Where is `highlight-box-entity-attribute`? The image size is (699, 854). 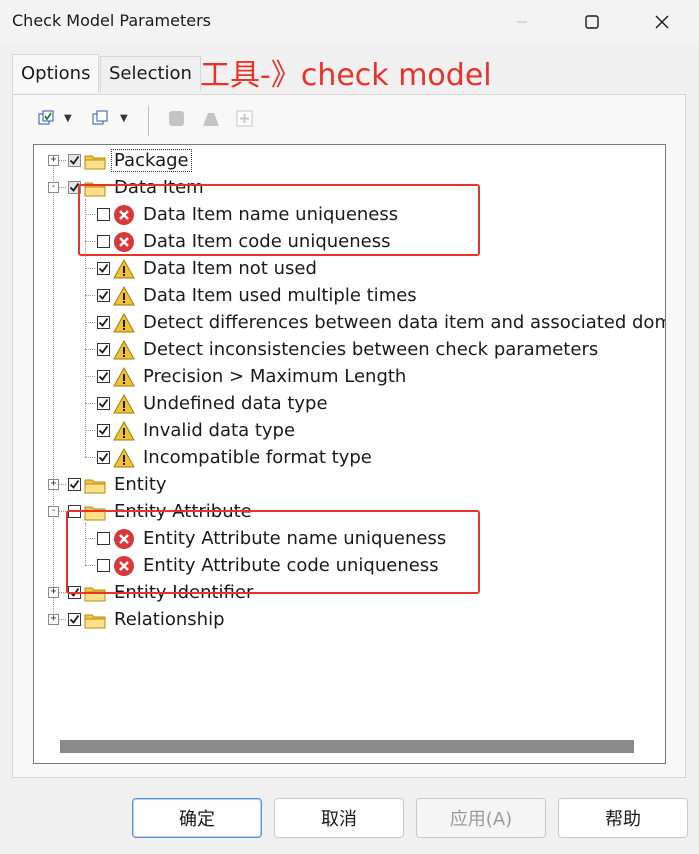 highlight-box-entity-attribute is located at coordinates (273, 552).